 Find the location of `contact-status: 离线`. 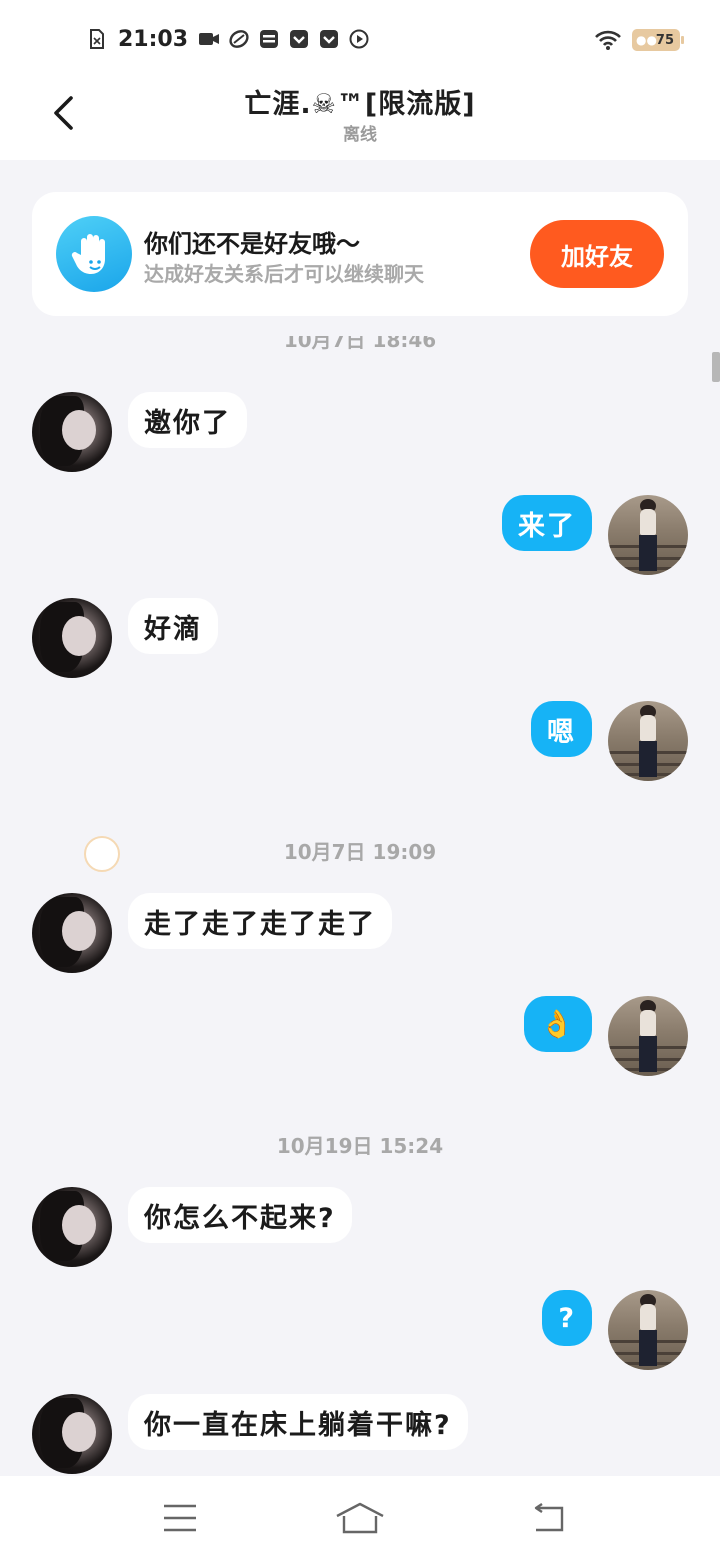

contact-status: 离线 is located at coordinates (360, 135).